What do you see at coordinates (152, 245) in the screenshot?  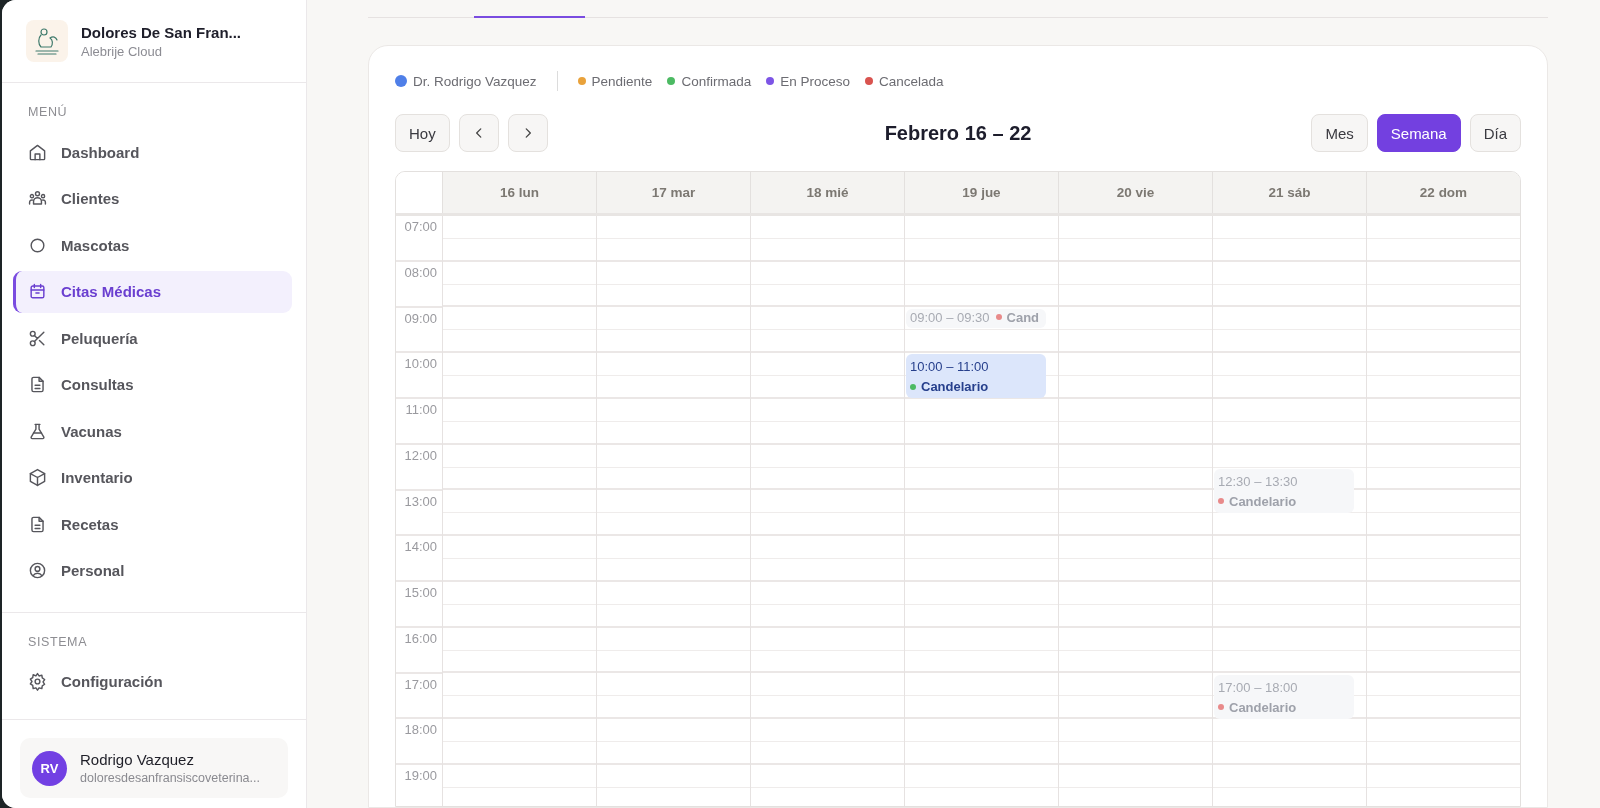 I see `sidebar-item: Mascotas` at bounding box center [152, 245].